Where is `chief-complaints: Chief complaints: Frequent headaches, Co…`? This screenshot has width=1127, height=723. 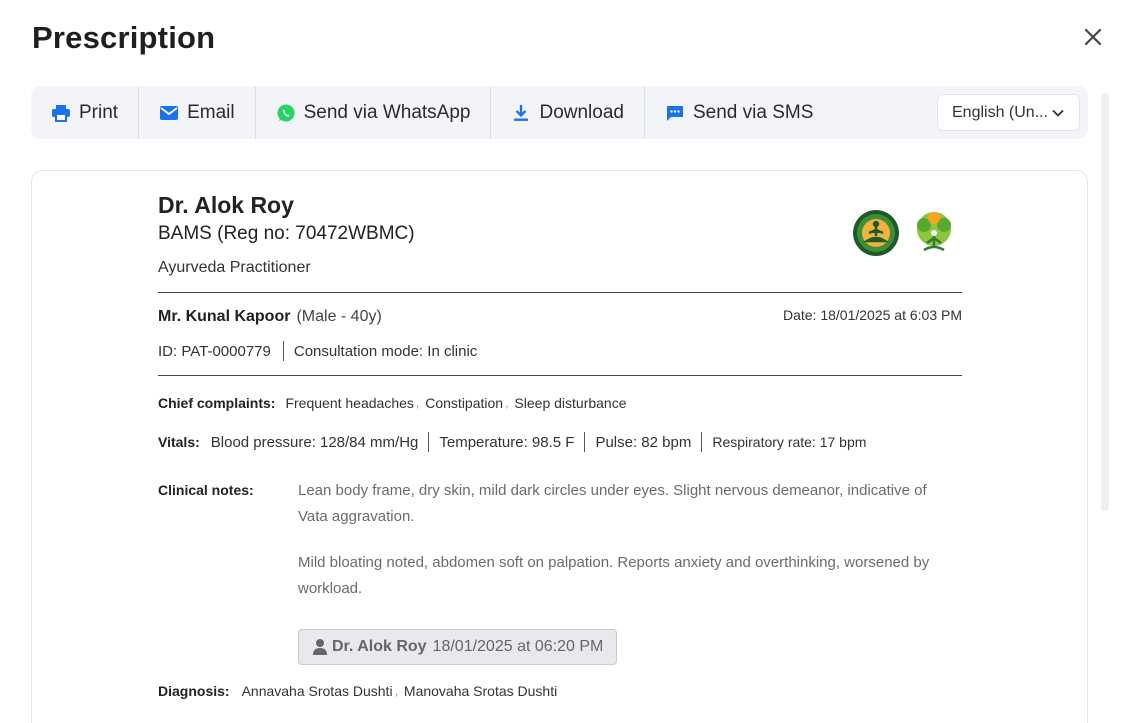 chief-complaints: Chief complaints: Frequent headaches, Co… is located at coordinates (392, 403).